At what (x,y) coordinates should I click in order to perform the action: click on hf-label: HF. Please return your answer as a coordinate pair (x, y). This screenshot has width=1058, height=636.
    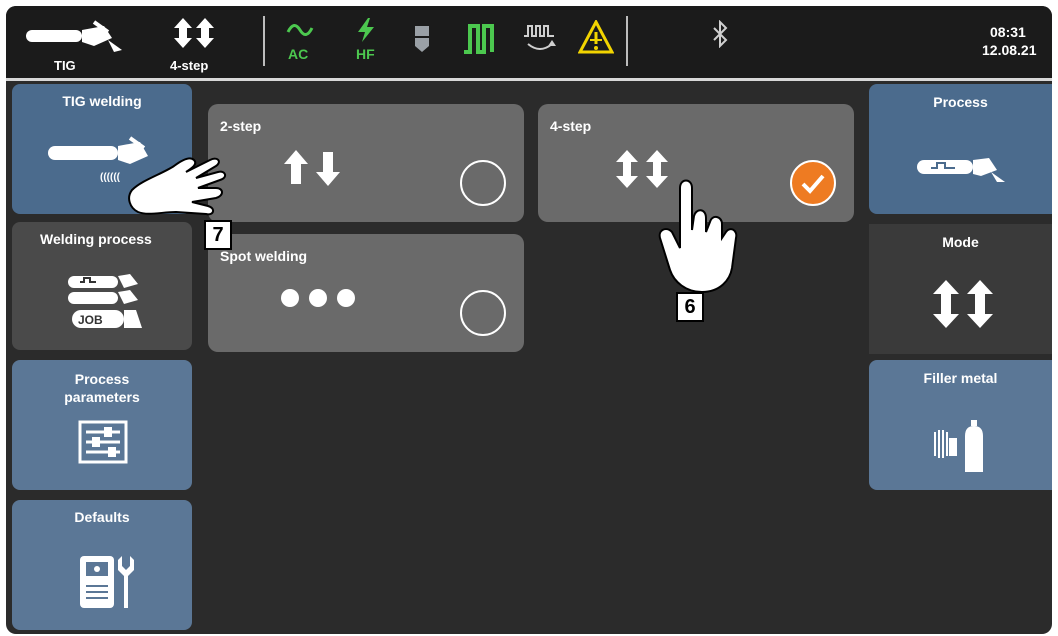
    Looking at the image, I should click on (365, 54).